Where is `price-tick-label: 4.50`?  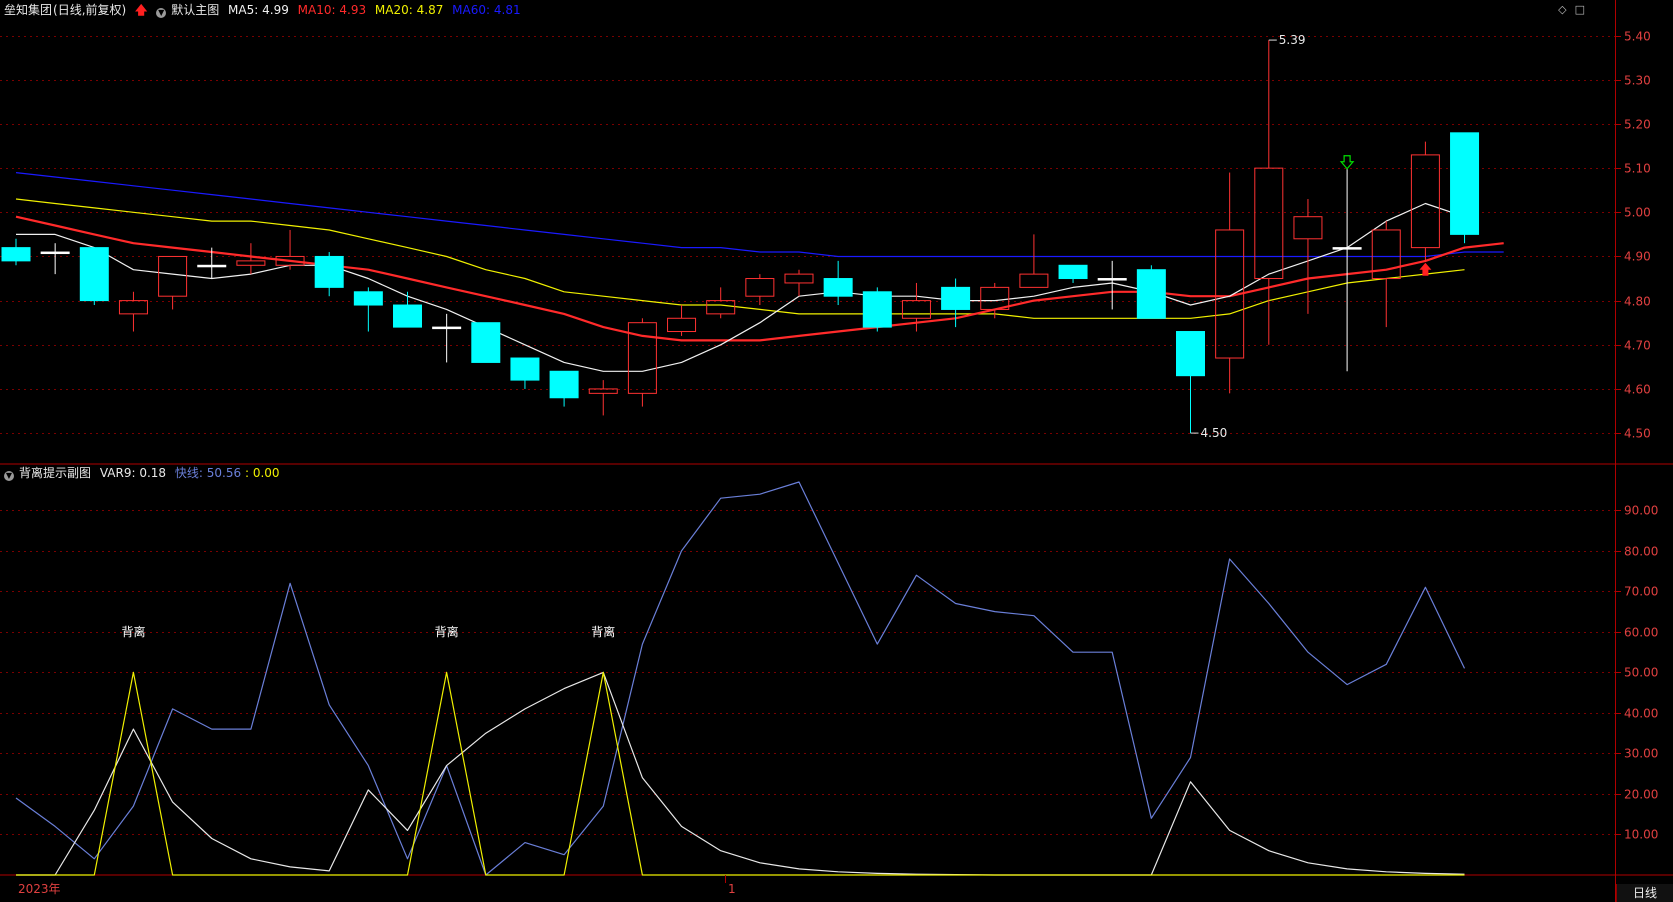 price-tick-label: 4.50 is located at coordinates (1637, 434).